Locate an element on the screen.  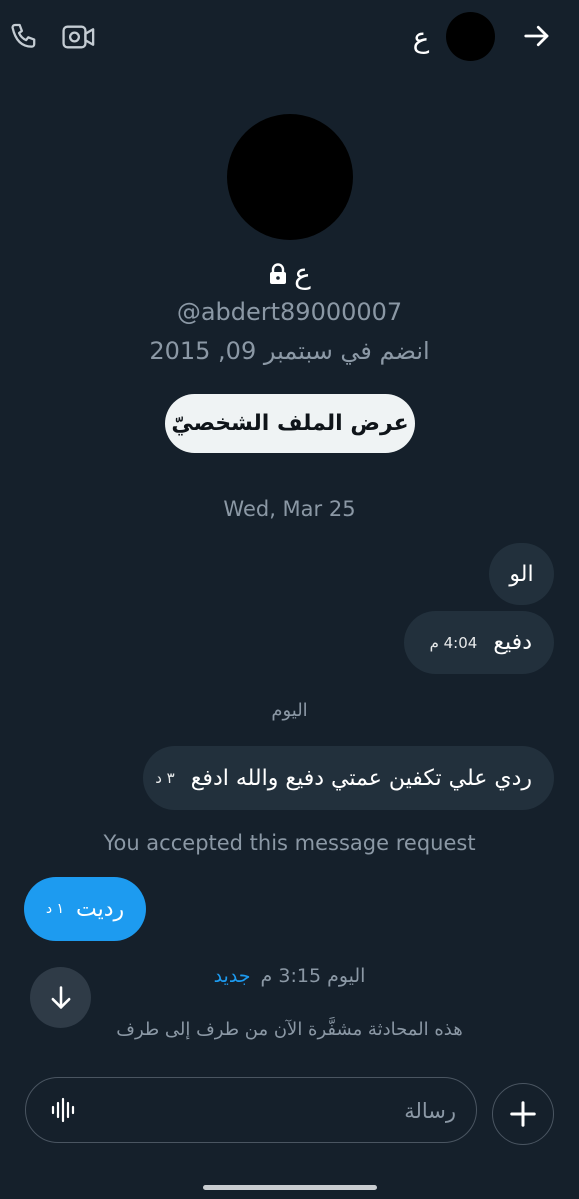
phone-icon is located at coordinates (23, 35).